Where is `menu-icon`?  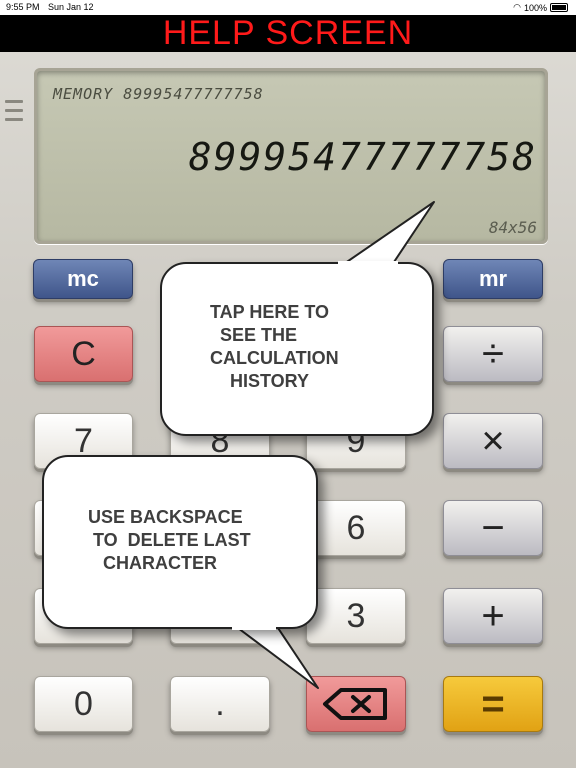
menu-icon is located at coordinates (14, 113).